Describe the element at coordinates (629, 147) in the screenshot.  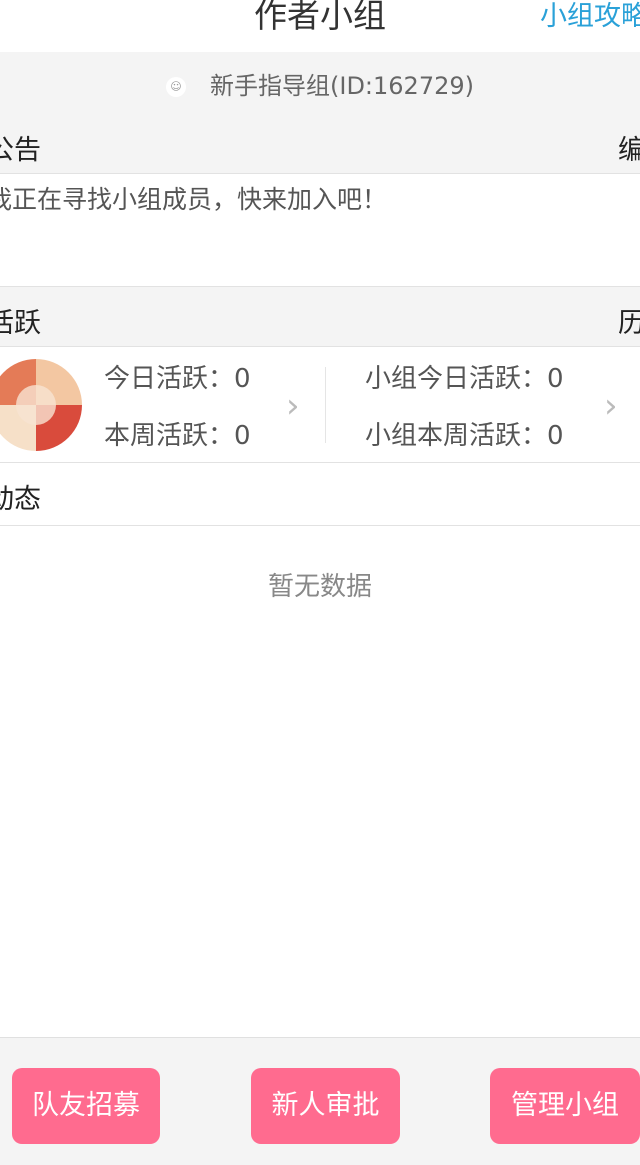
I see `edit-announcement-button: 编辑` at that location.